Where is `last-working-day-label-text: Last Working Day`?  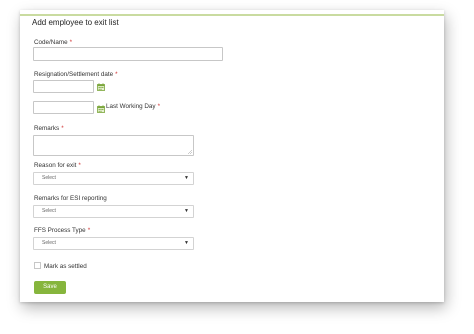 last-working-day-label-text: Last Working Day is located at coordinates (131, 106).